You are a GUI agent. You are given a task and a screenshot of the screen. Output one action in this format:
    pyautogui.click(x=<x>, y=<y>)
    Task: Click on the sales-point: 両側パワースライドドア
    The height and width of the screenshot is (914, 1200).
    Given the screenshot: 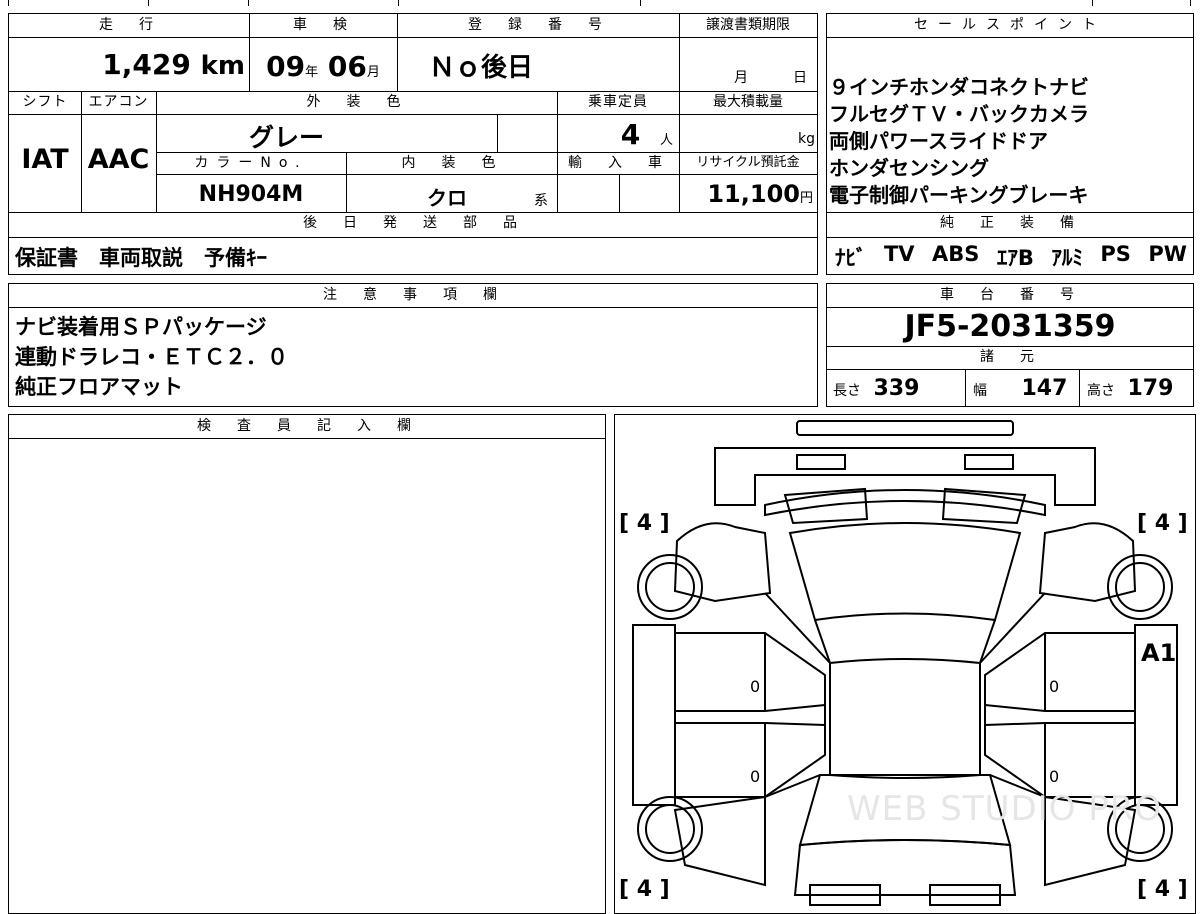 What is the action you would take?
    pyautogui.click(x=938, y=141)
    